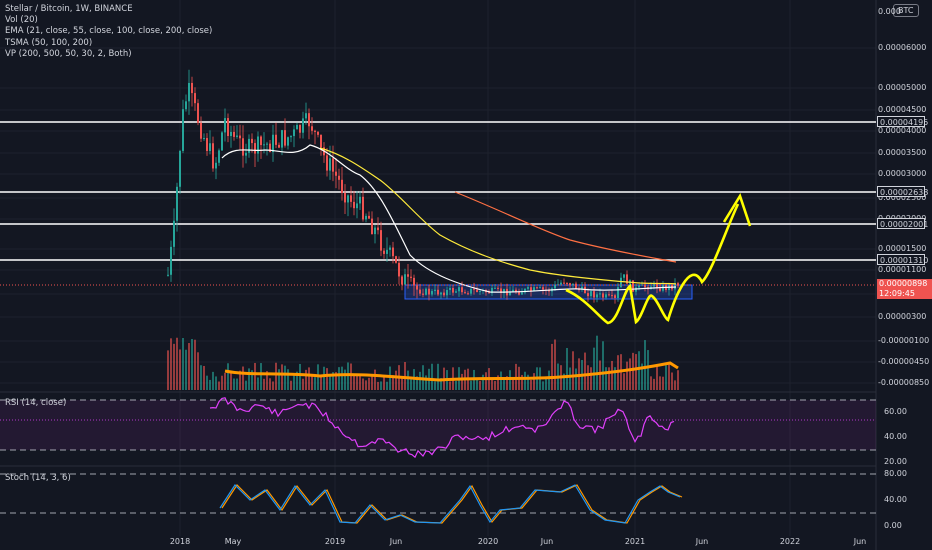 The height and width of the screenshot is (550, 932). What do you see at coordinates (904, 361) in the screenshot?
I see `price-axis-label: -0.00000450` at bounding box center [904, 361].